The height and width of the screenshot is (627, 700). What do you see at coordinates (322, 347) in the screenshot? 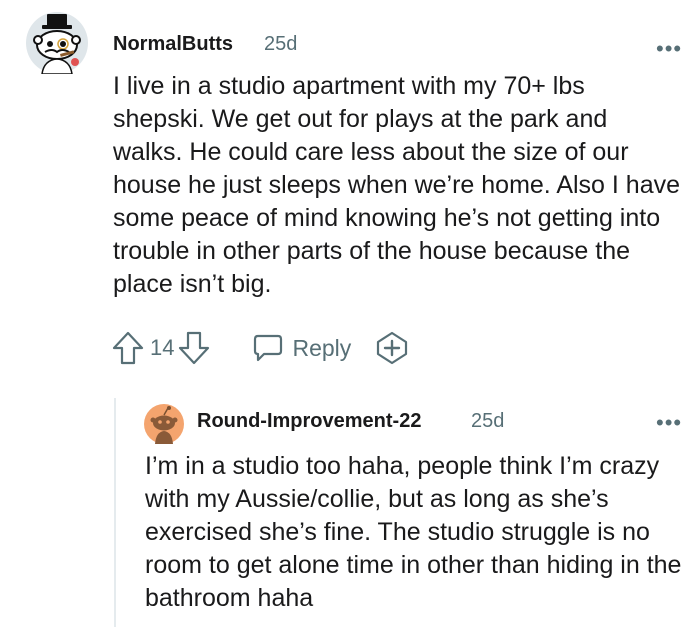
I see `reply-label: Reply` at bounding box center [322, 347].